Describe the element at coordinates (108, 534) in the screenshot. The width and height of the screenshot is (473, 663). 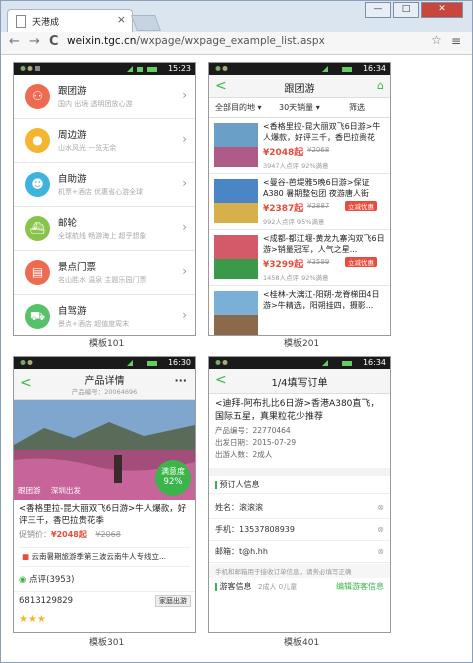
I see `original-price: ¥2068` at that location.